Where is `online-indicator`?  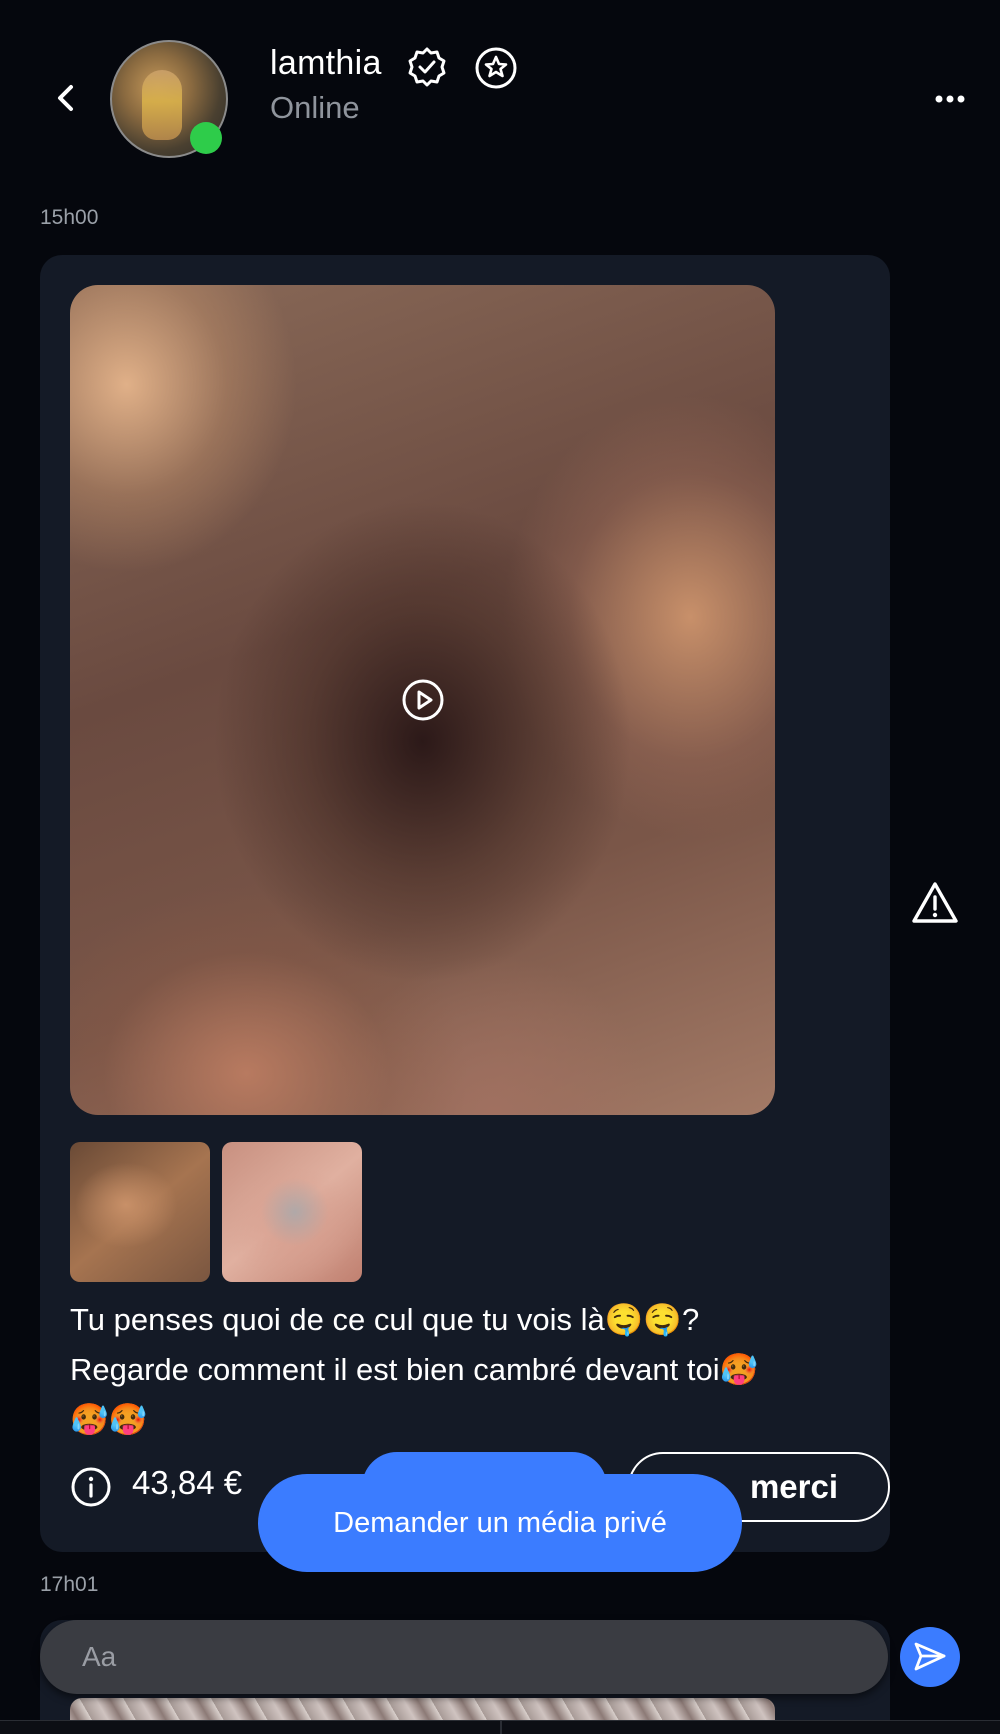 online-indicator is located at coordinates (206, 138).